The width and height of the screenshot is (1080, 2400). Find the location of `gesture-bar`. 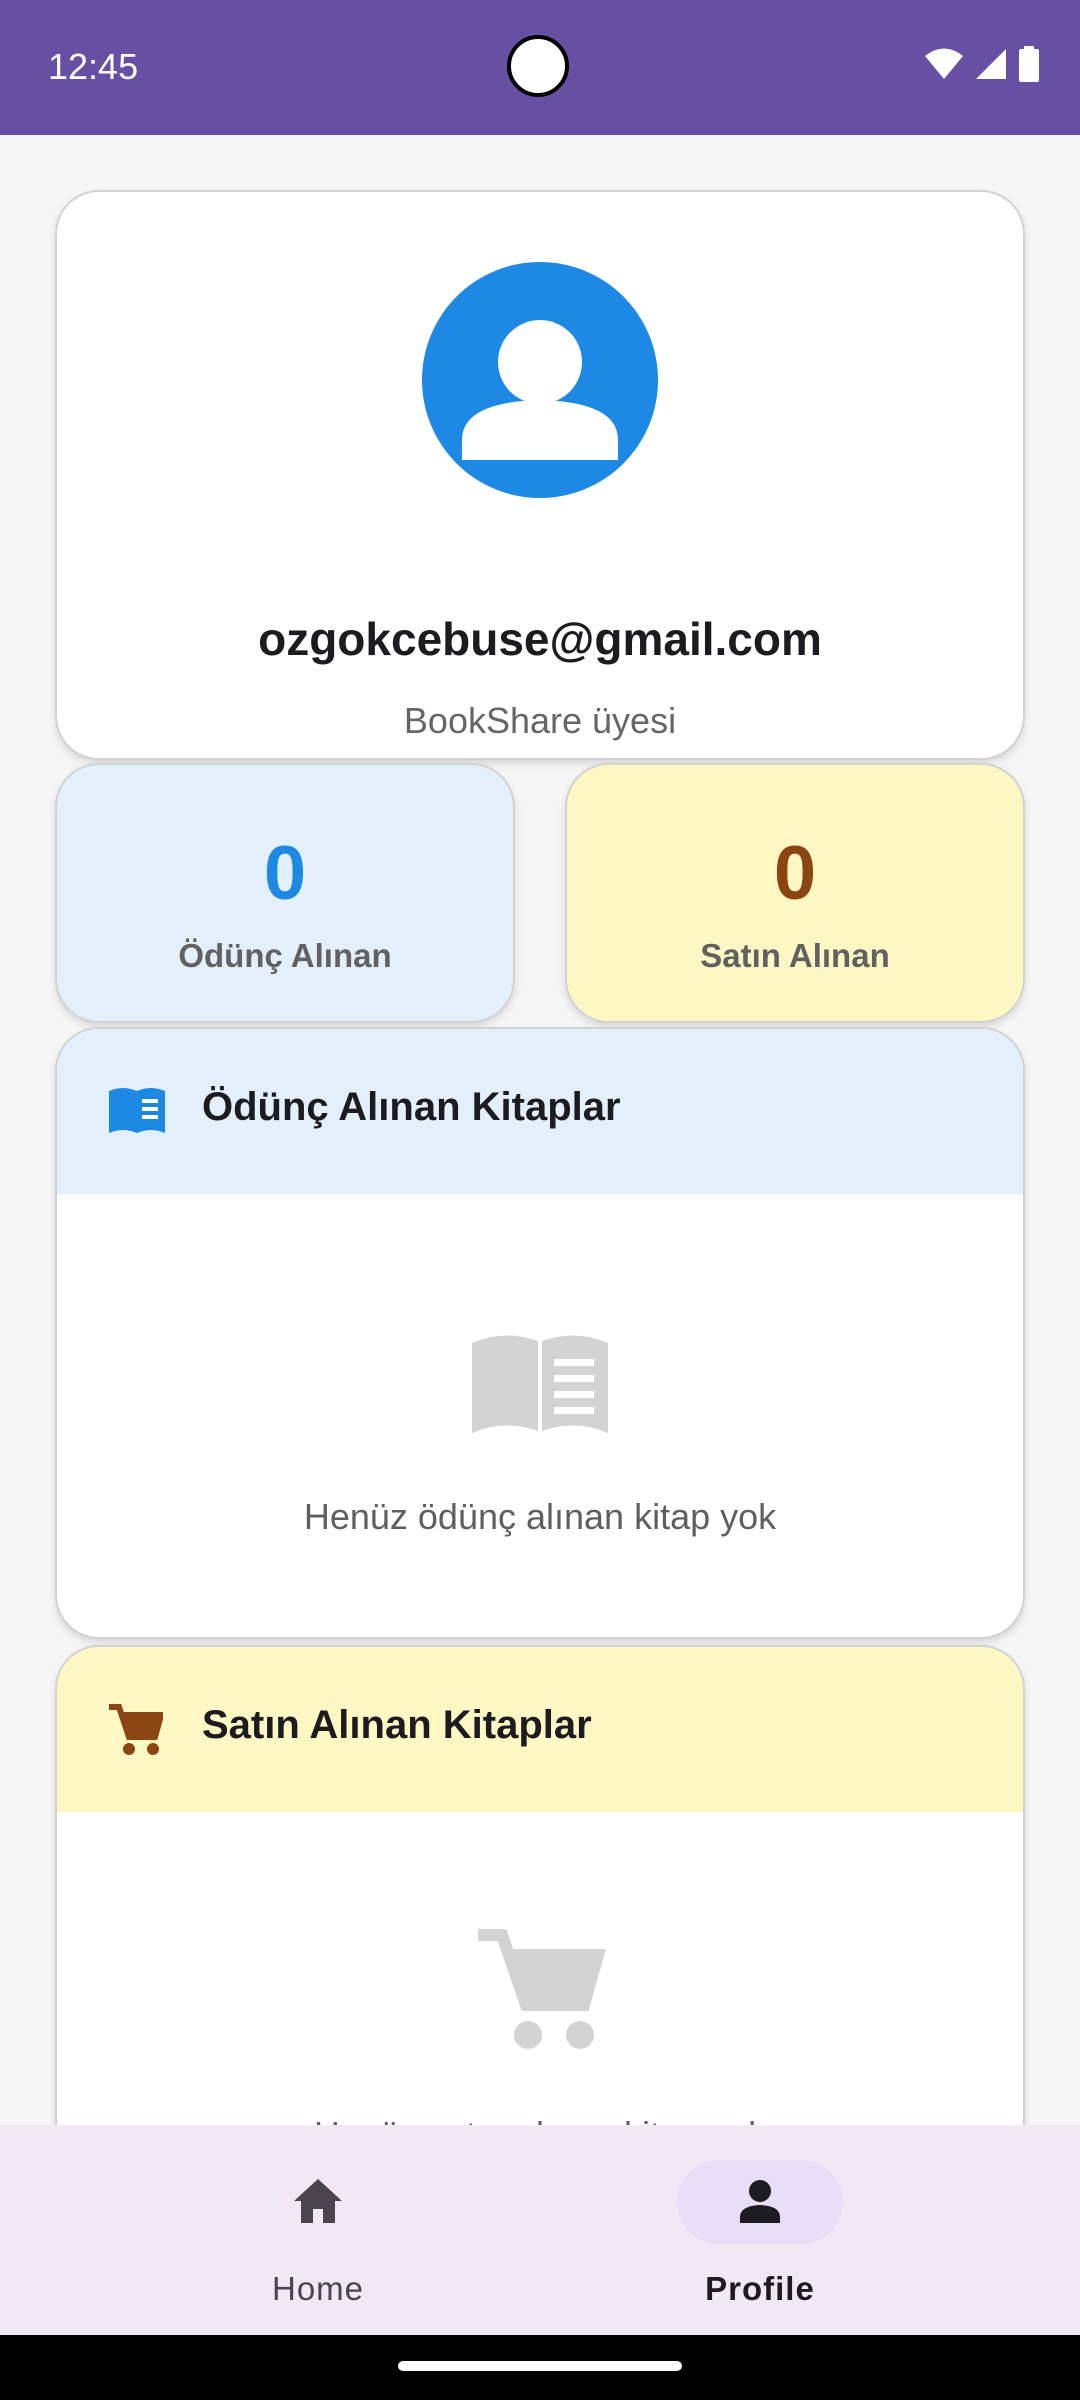

gesture-bar is located at coordinates (540, 2367).